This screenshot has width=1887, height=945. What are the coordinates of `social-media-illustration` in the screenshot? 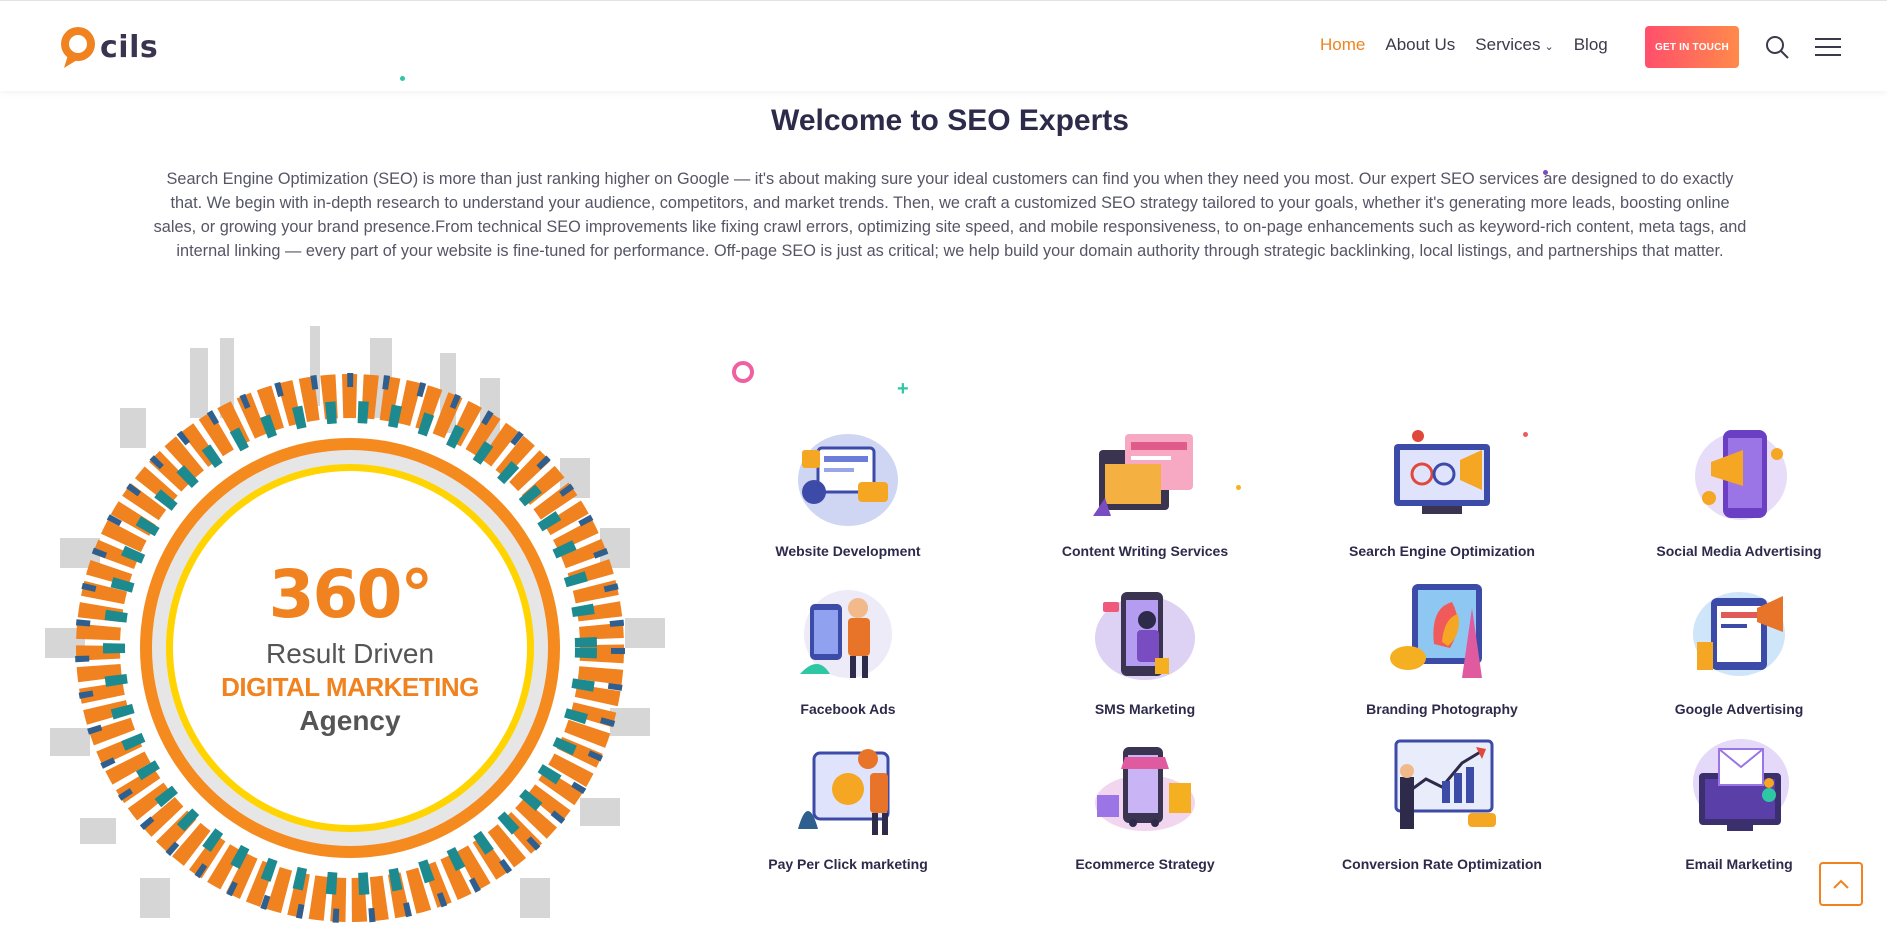 It's located at (1741, 475).